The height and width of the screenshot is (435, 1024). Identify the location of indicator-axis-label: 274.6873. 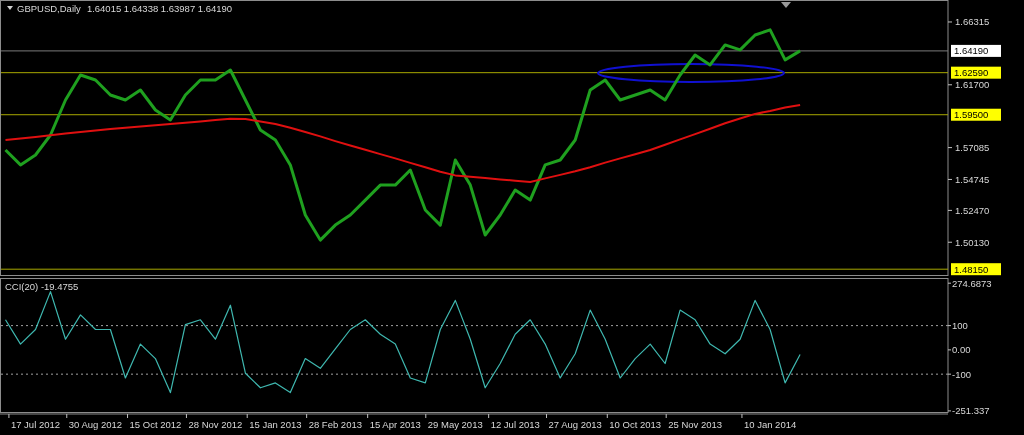
(972, 283).